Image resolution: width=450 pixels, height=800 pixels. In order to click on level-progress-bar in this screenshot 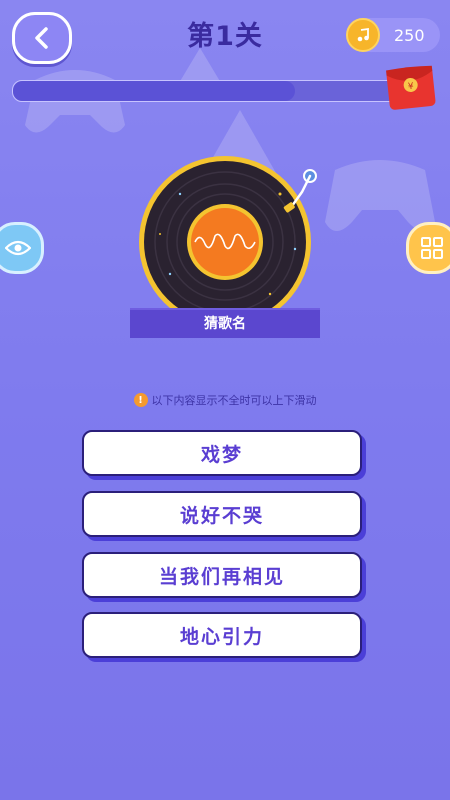, I will do `click(220, 91)`.